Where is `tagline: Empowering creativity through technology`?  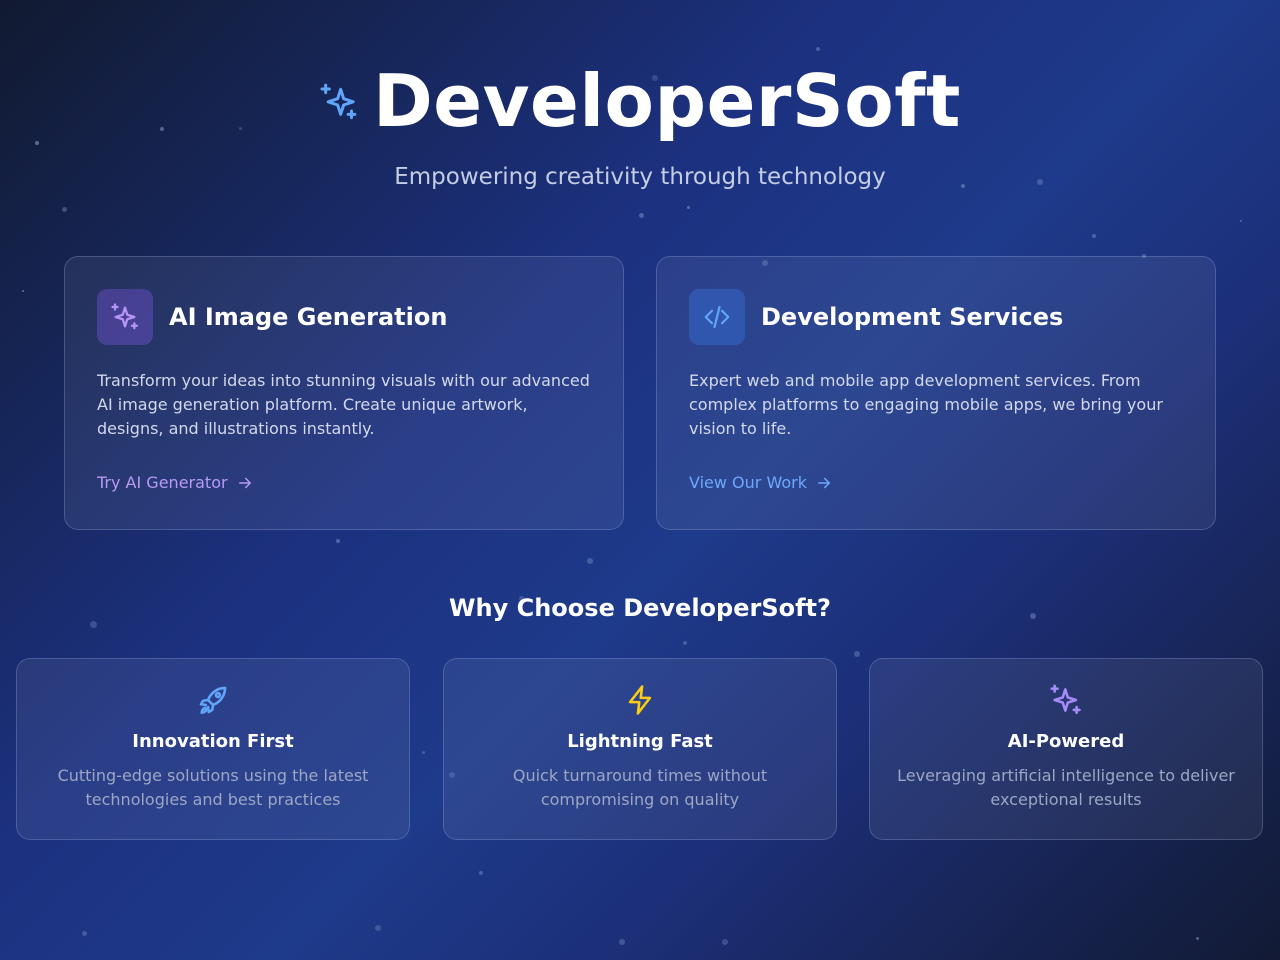
tagline: Empowering creativity through technology is located at coordinates (640, 177).